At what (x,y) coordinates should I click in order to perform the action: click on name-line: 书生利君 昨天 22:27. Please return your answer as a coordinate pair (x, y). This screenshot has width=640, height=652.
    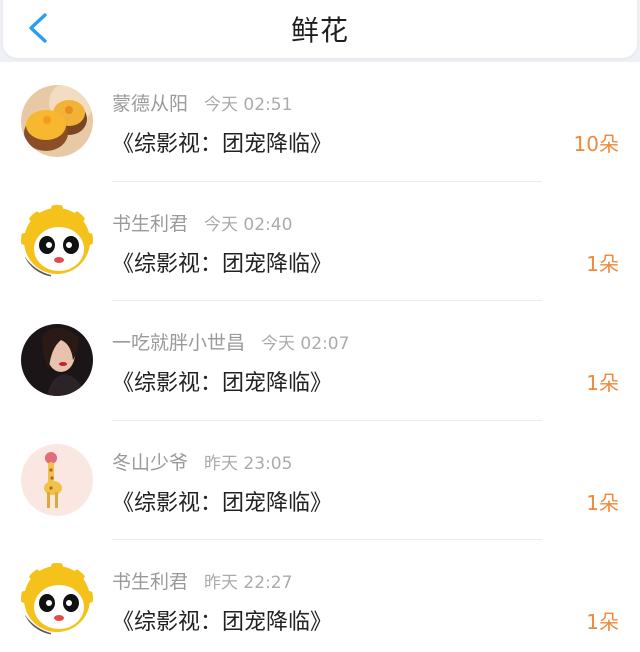
    Looking at the image, I should click on (202, 580).